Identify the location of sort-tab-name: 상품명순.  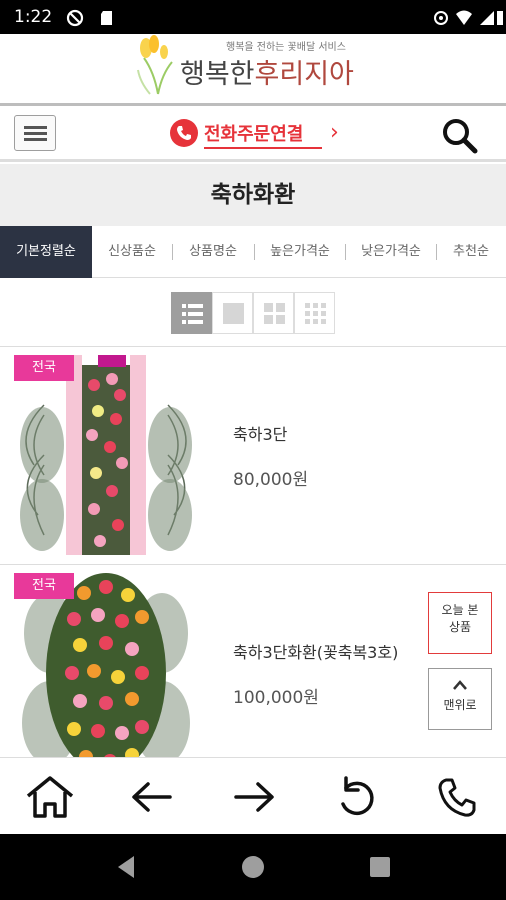
(213, 252).